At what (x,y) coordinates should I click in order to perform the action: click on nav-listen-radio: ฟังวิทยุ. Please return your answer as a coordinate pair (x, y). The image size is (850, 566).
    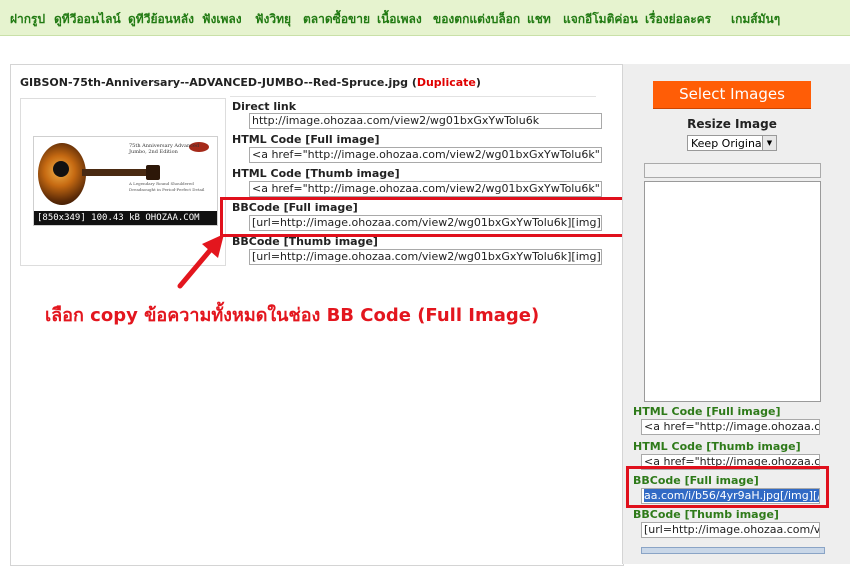
    Looking at the image, I should click on (273, 19).